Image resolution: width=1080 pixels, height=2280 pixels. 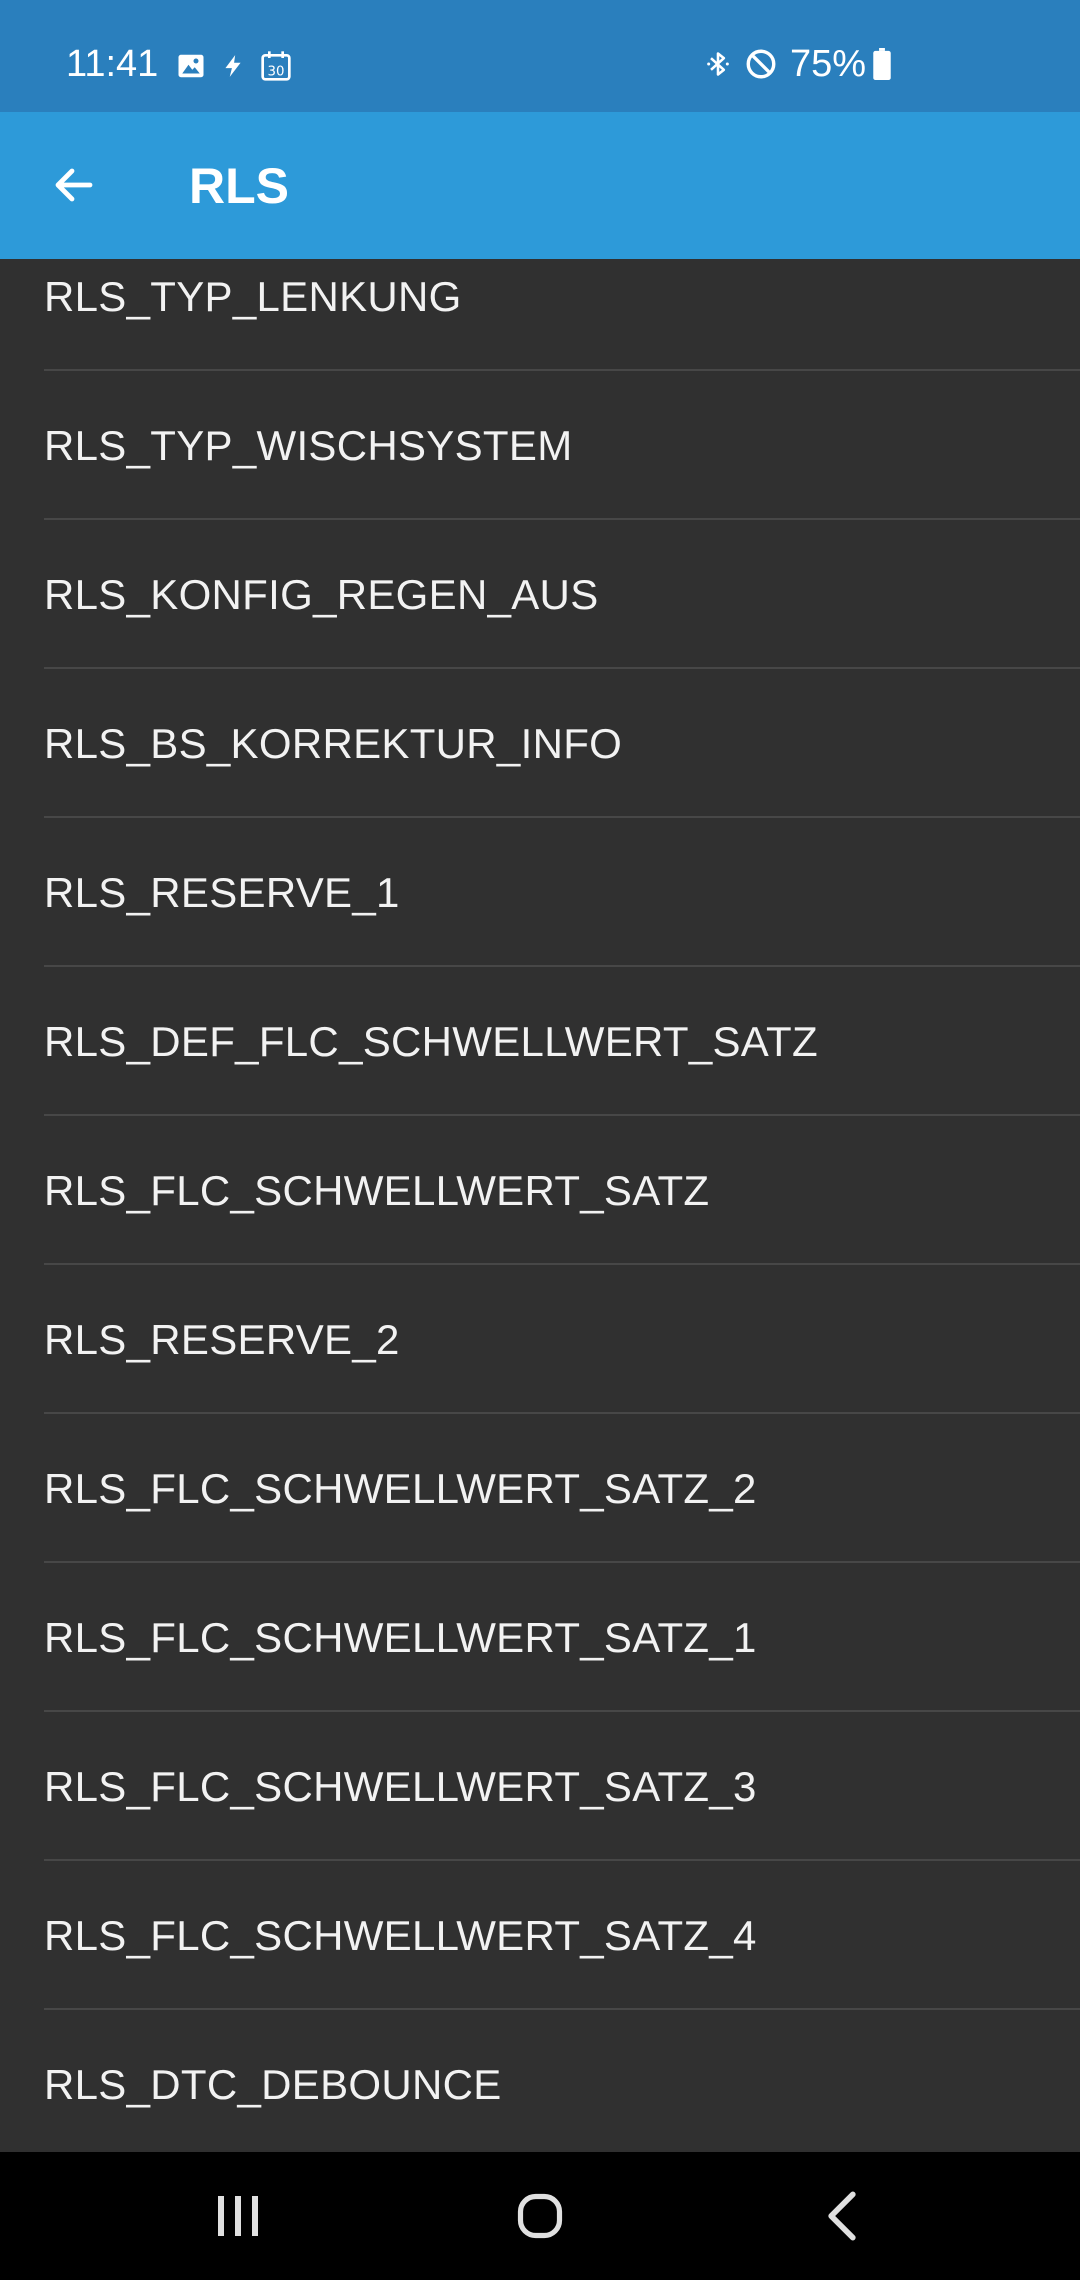 I want to click on battery-icon, so click(x=882, y=64).